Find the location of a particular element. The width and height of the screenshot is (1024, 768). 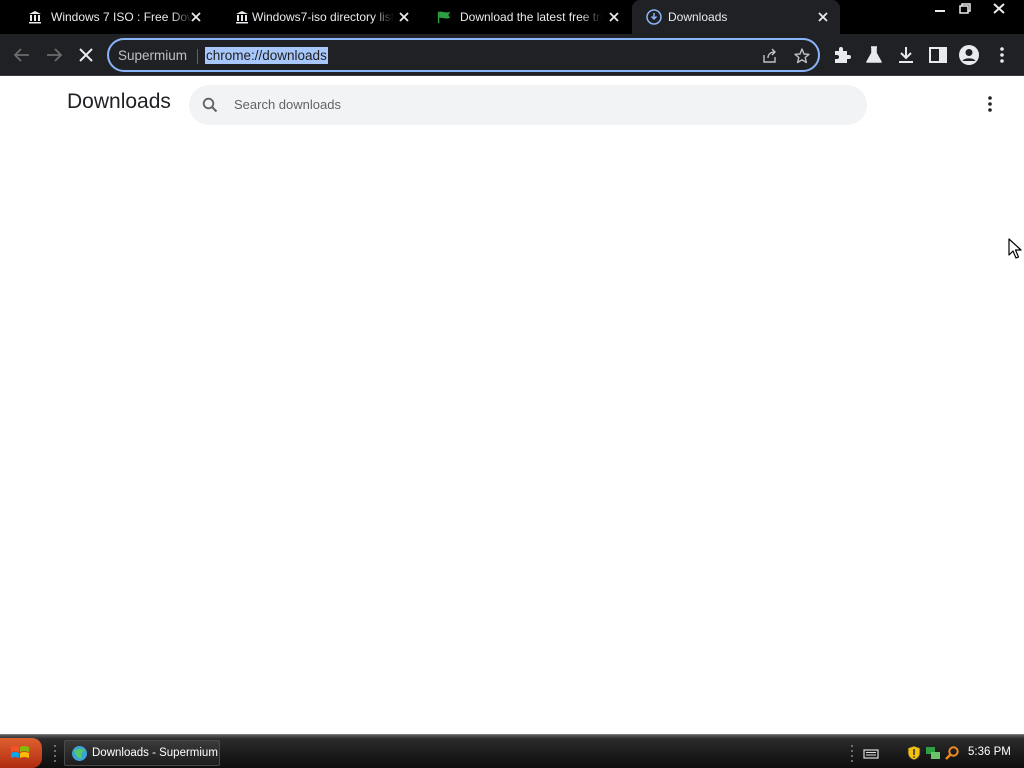

clock: 5:36 PM is located at coordinates (989, 752).